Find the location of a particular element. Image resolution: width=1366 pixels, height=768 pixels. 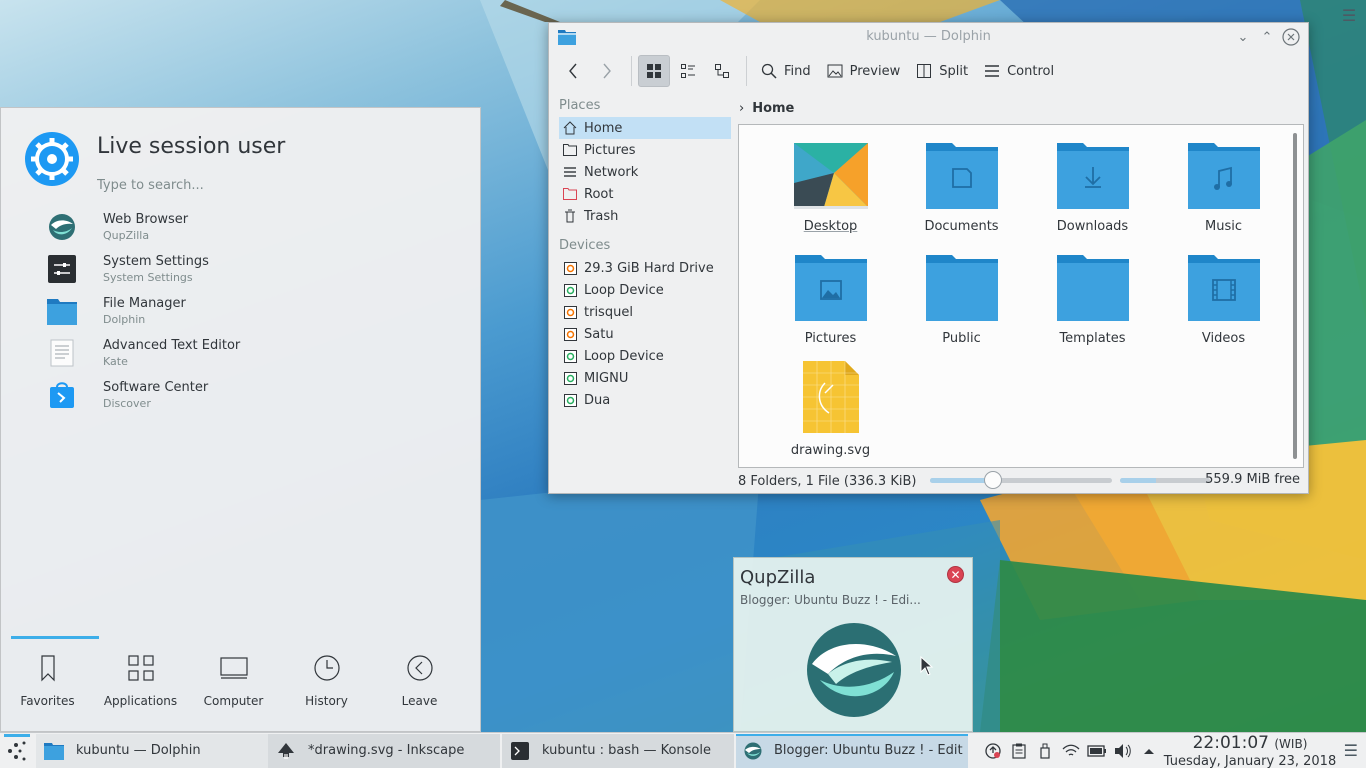

places-item-home: Home is located at coordinates (645, 128).